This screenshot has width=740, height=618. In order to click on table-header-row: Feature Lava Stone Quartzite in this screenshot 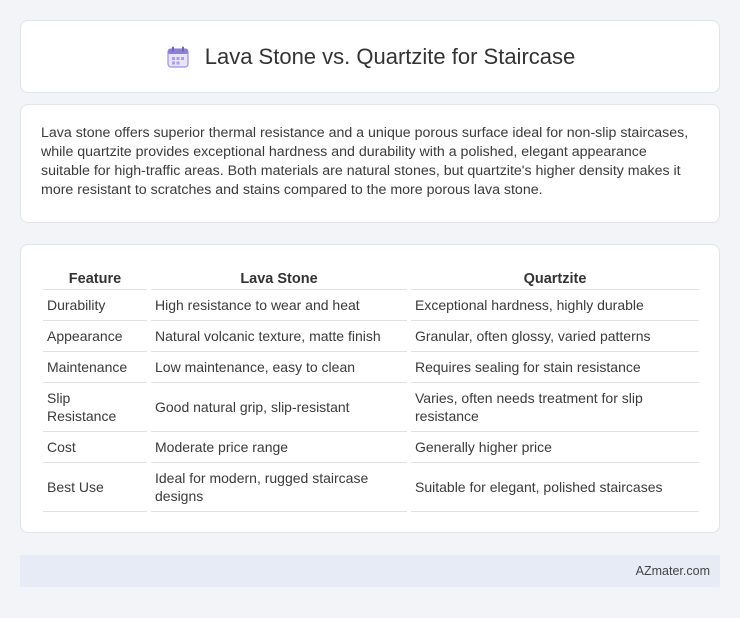, I will do `click(371, 277)`.